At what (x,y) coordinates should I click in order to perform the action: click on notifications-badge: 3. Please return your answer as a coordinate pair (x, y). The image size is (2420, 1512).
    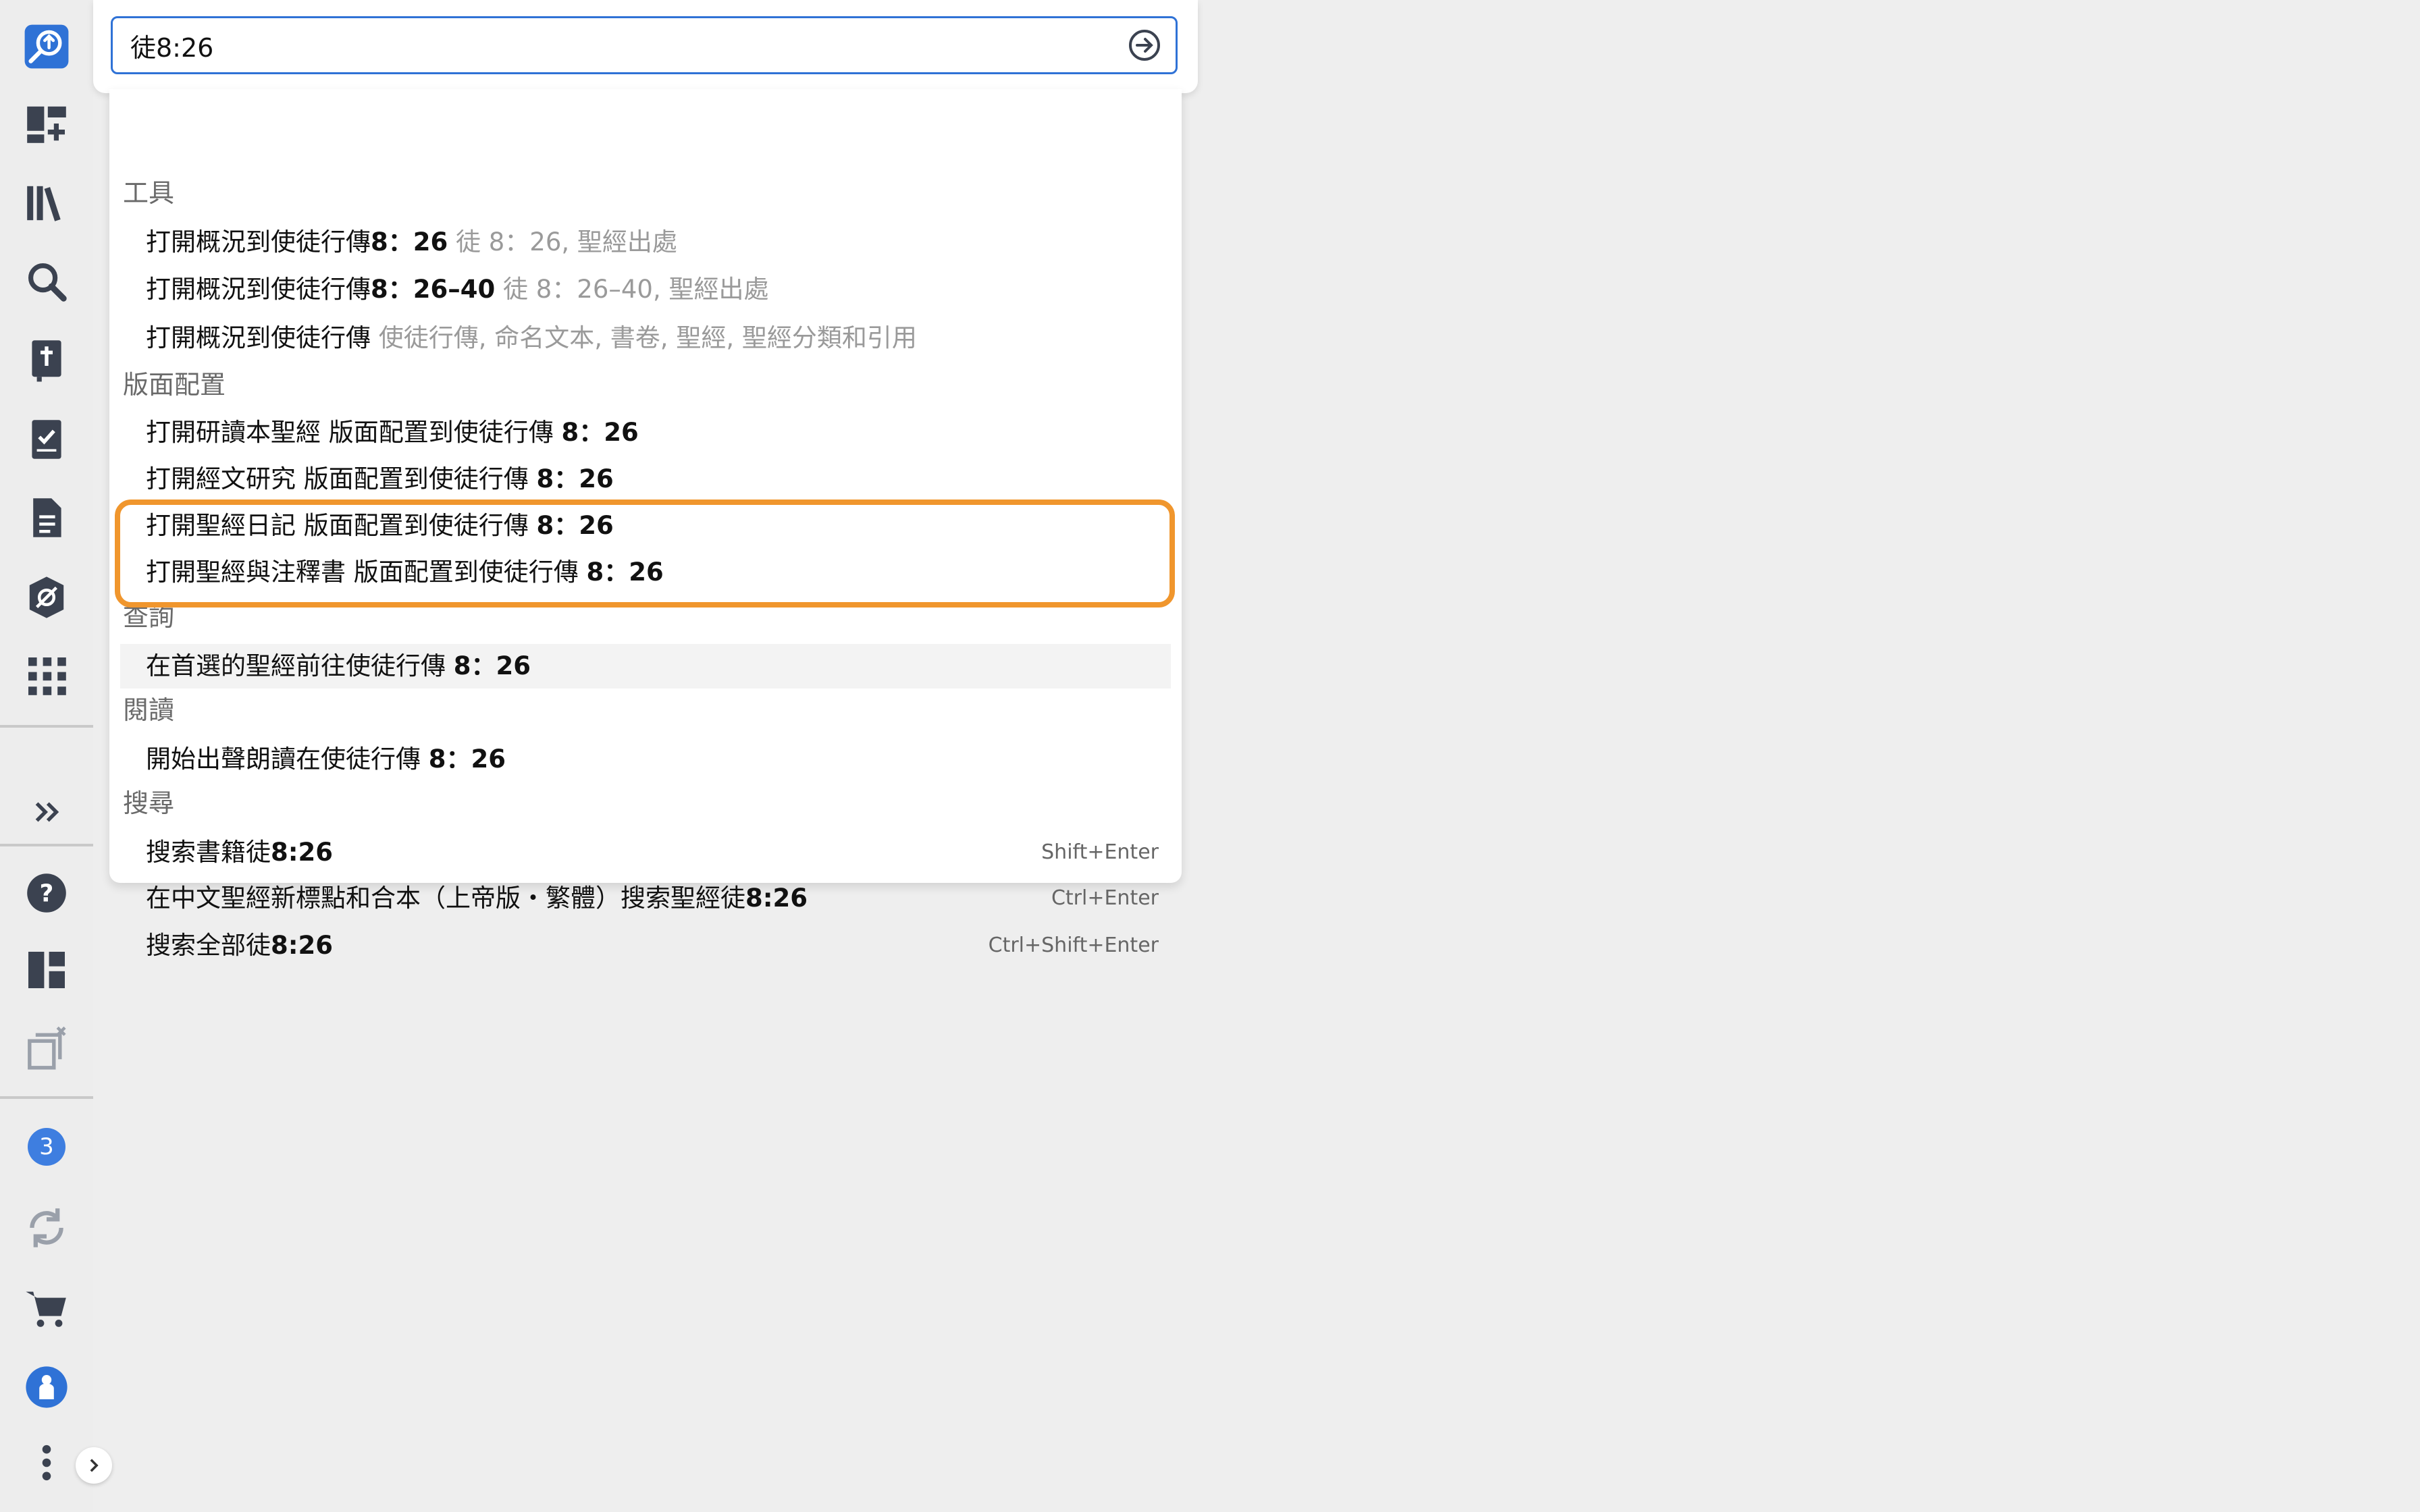
    Looking at the image, I should click on (47, 1147).